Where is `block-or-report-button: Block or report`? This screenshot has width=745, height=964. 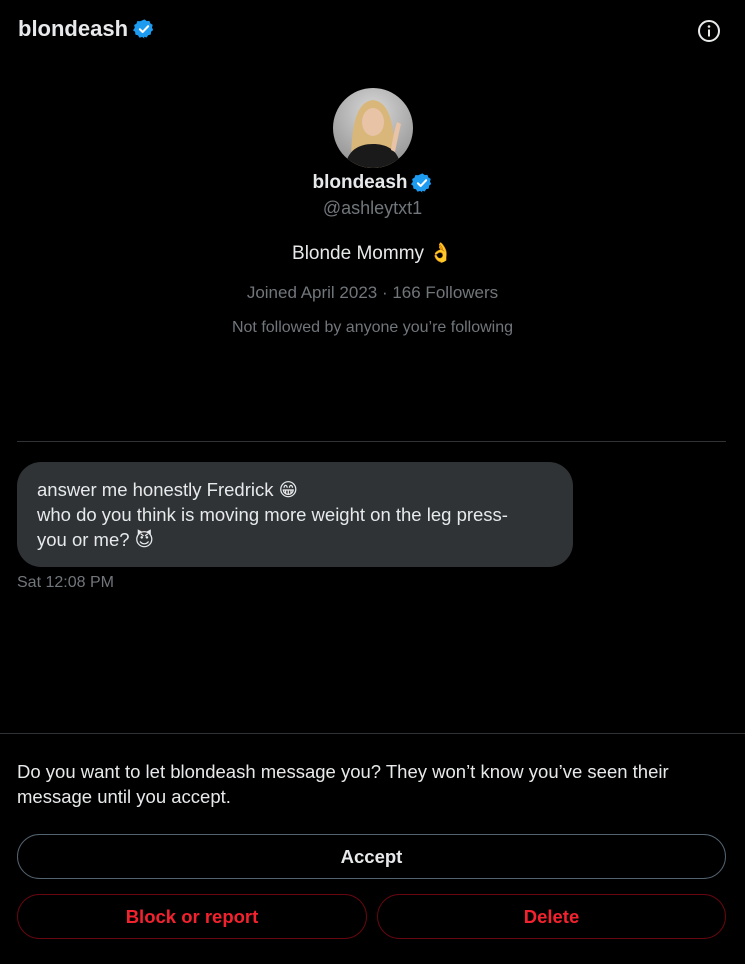 block-or-report-button: Block or report is located at coordinates (192, 916).